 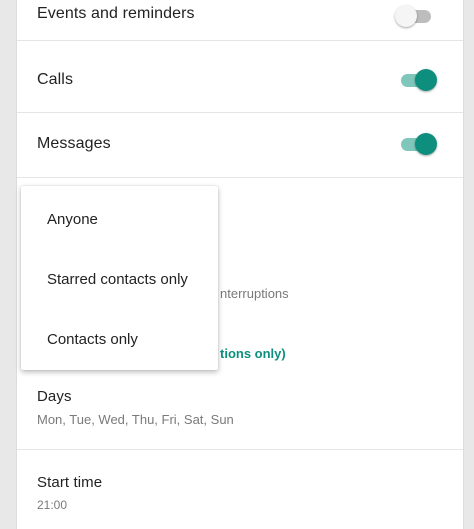 What do you see at coordinates (119, 340) in the screenshot?
I see `menu-item-contacts-only: Contacts only` at bounding box center [119, 340].